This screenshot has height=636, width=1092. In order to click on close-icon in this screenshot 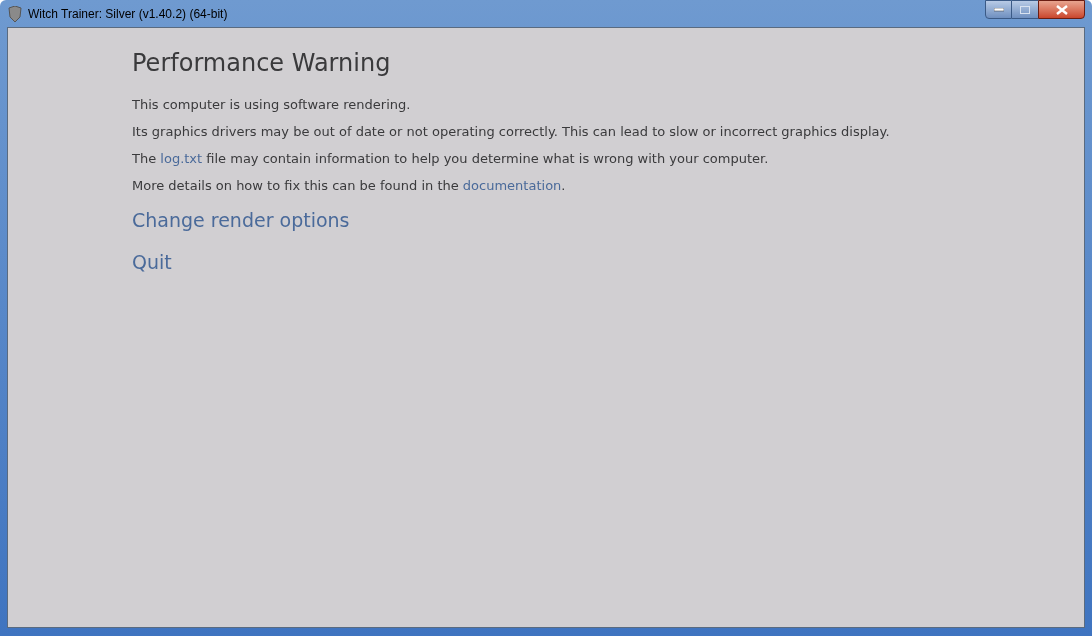, I will do `click(1061, 9)`.